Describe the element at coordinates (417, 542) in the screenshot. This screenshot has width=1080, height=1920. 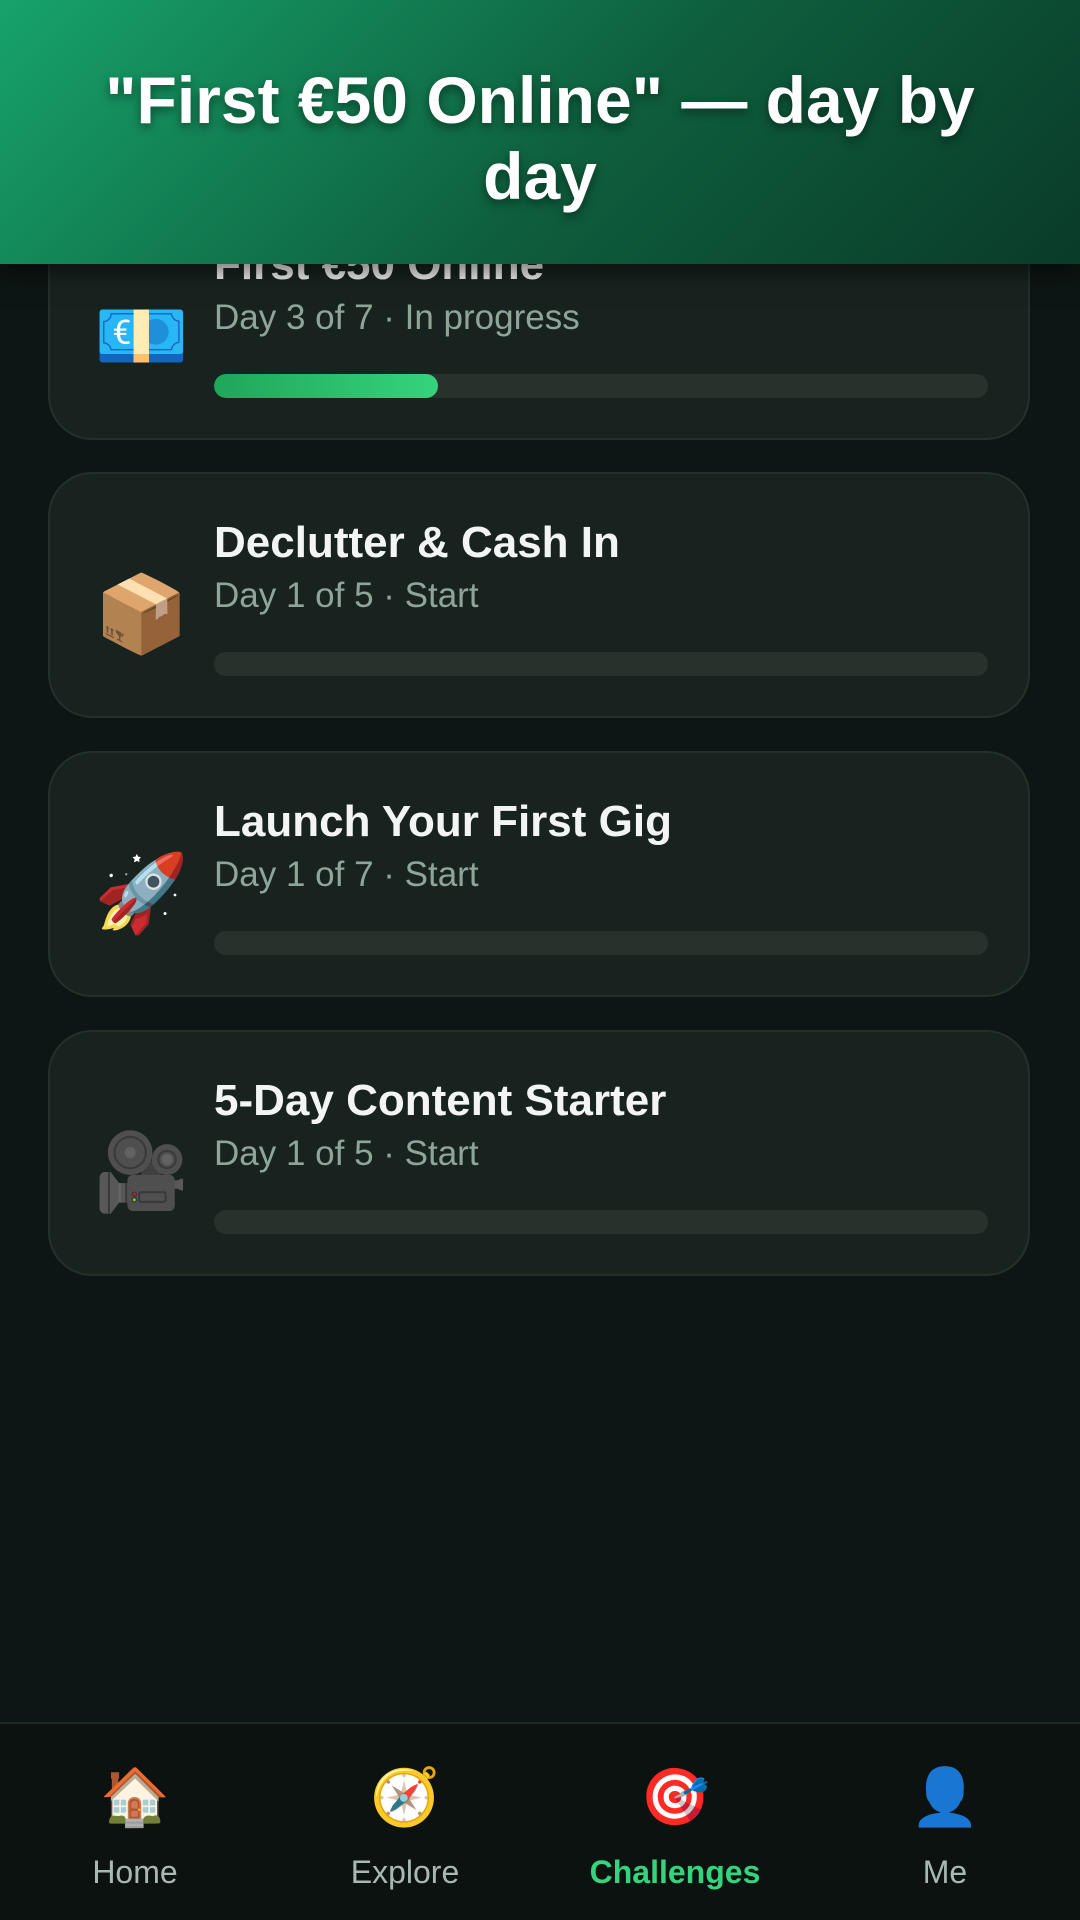
I see `challenge-title: Declutter & Cash In` at that location.